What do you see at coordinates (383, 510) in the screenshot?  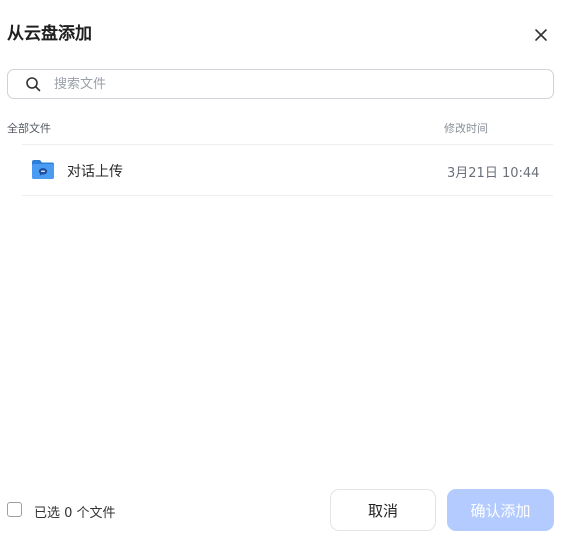 I see `cancel-button: 取消` at bounding box center [383, 510].